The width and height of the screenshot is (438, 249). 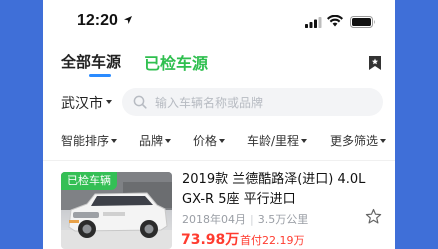 What do you see at coordinates (116, 210) in the screenshot?
I see `car-photo: 已检车辆` at bounding box center [116, 210].